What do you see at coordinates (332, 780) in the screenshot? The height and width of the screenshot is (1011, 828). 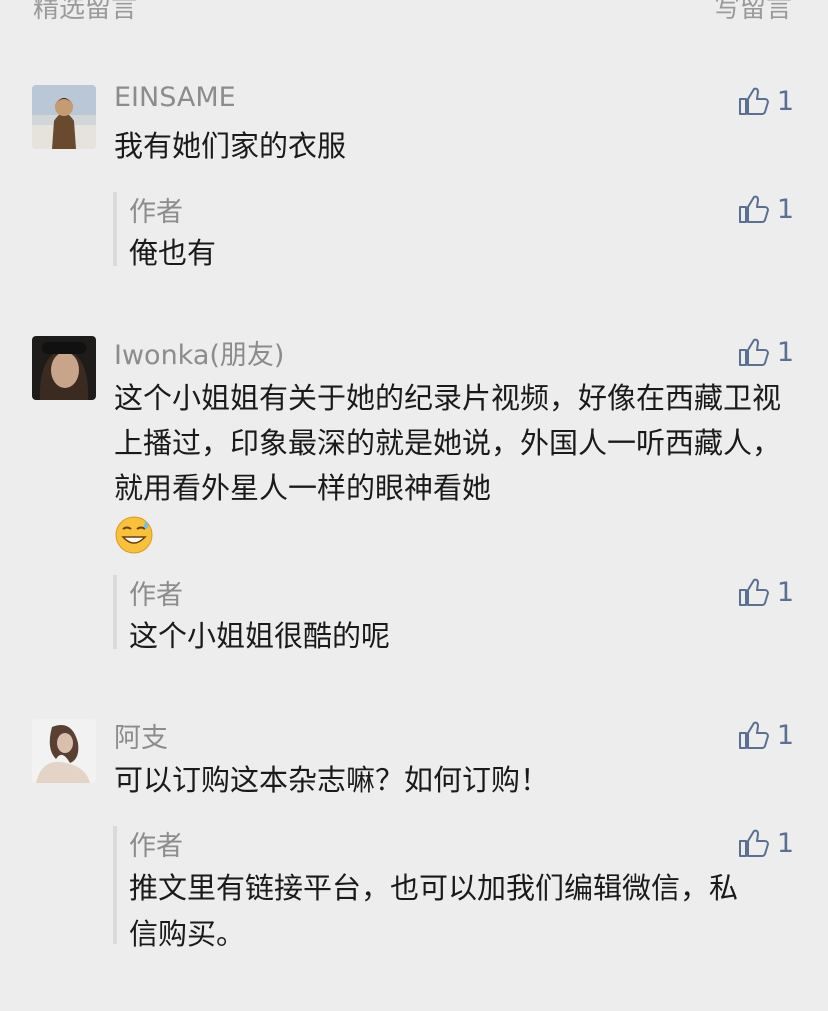 I see `comment-text: 可以订购这本杂志嘛？如何订购！` at bounding box center [332, 780].